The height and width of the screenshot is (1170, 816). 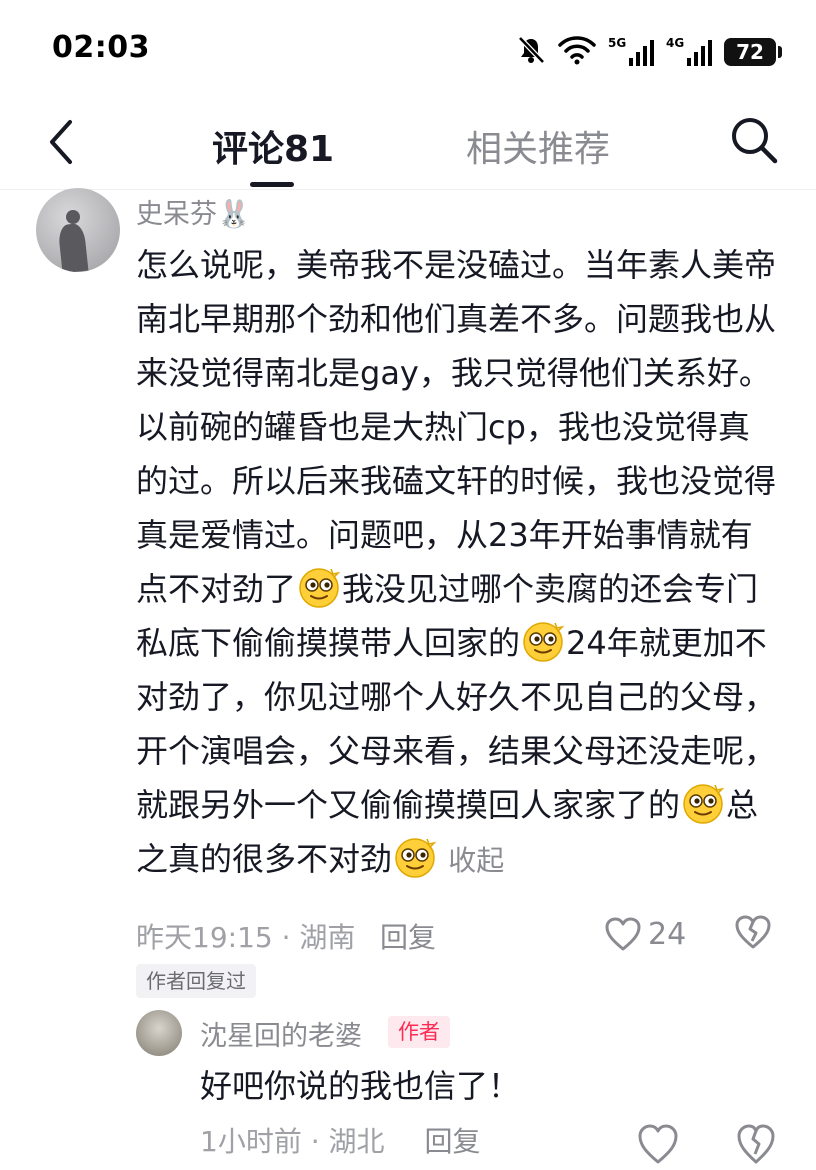 I want to click on reply-timestamp: 1小时前 · 湖北, so click(x=292, y=1141).